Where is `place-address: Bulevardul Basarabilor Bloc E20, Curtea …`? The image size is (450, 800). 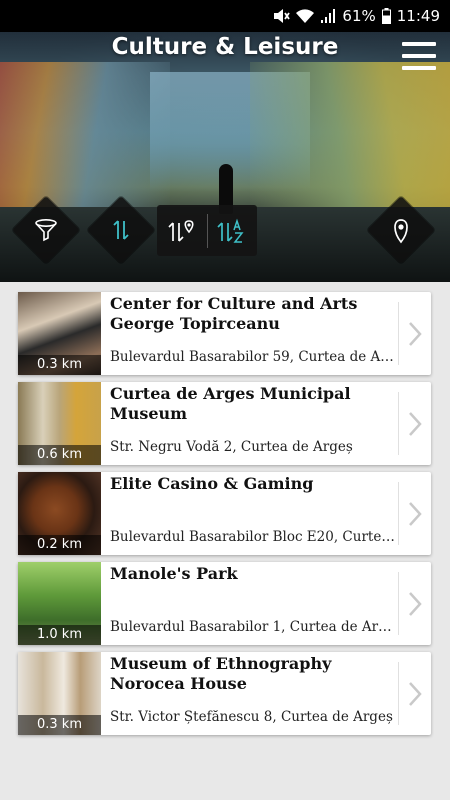
place-address: Bulevardul Basarabilor Bloc E20, Curtea … is located at coordinates (252, 537).